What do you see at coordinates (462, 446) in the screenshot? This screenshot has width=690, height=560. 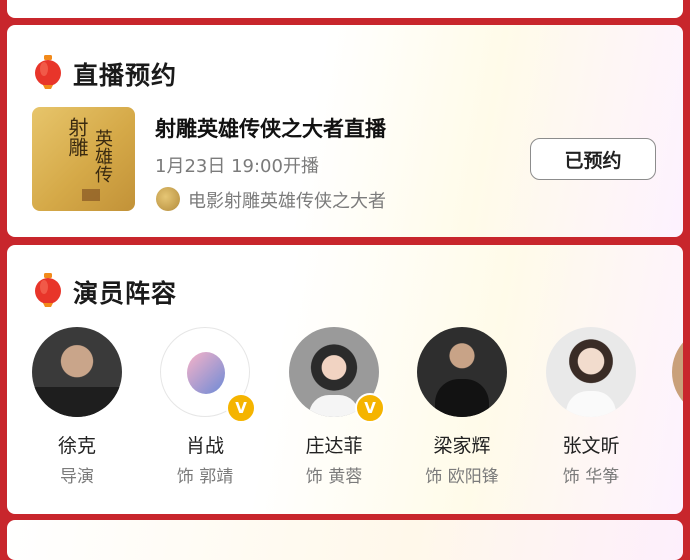 I see `cast-name: 梁家辉` at bounding box center [462, 446].